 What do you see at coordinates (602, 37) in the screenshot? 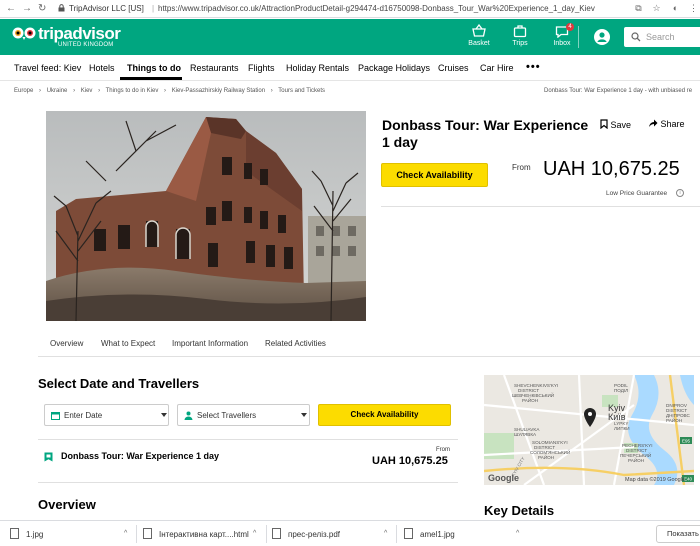
I see `avatar-icon` at bounding box center [602, 37].